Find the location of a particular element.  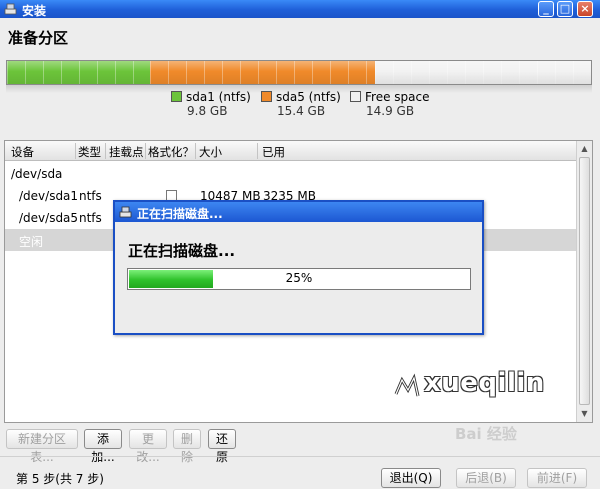

page-title: 准备分区 is located at coordinates (38, 38).